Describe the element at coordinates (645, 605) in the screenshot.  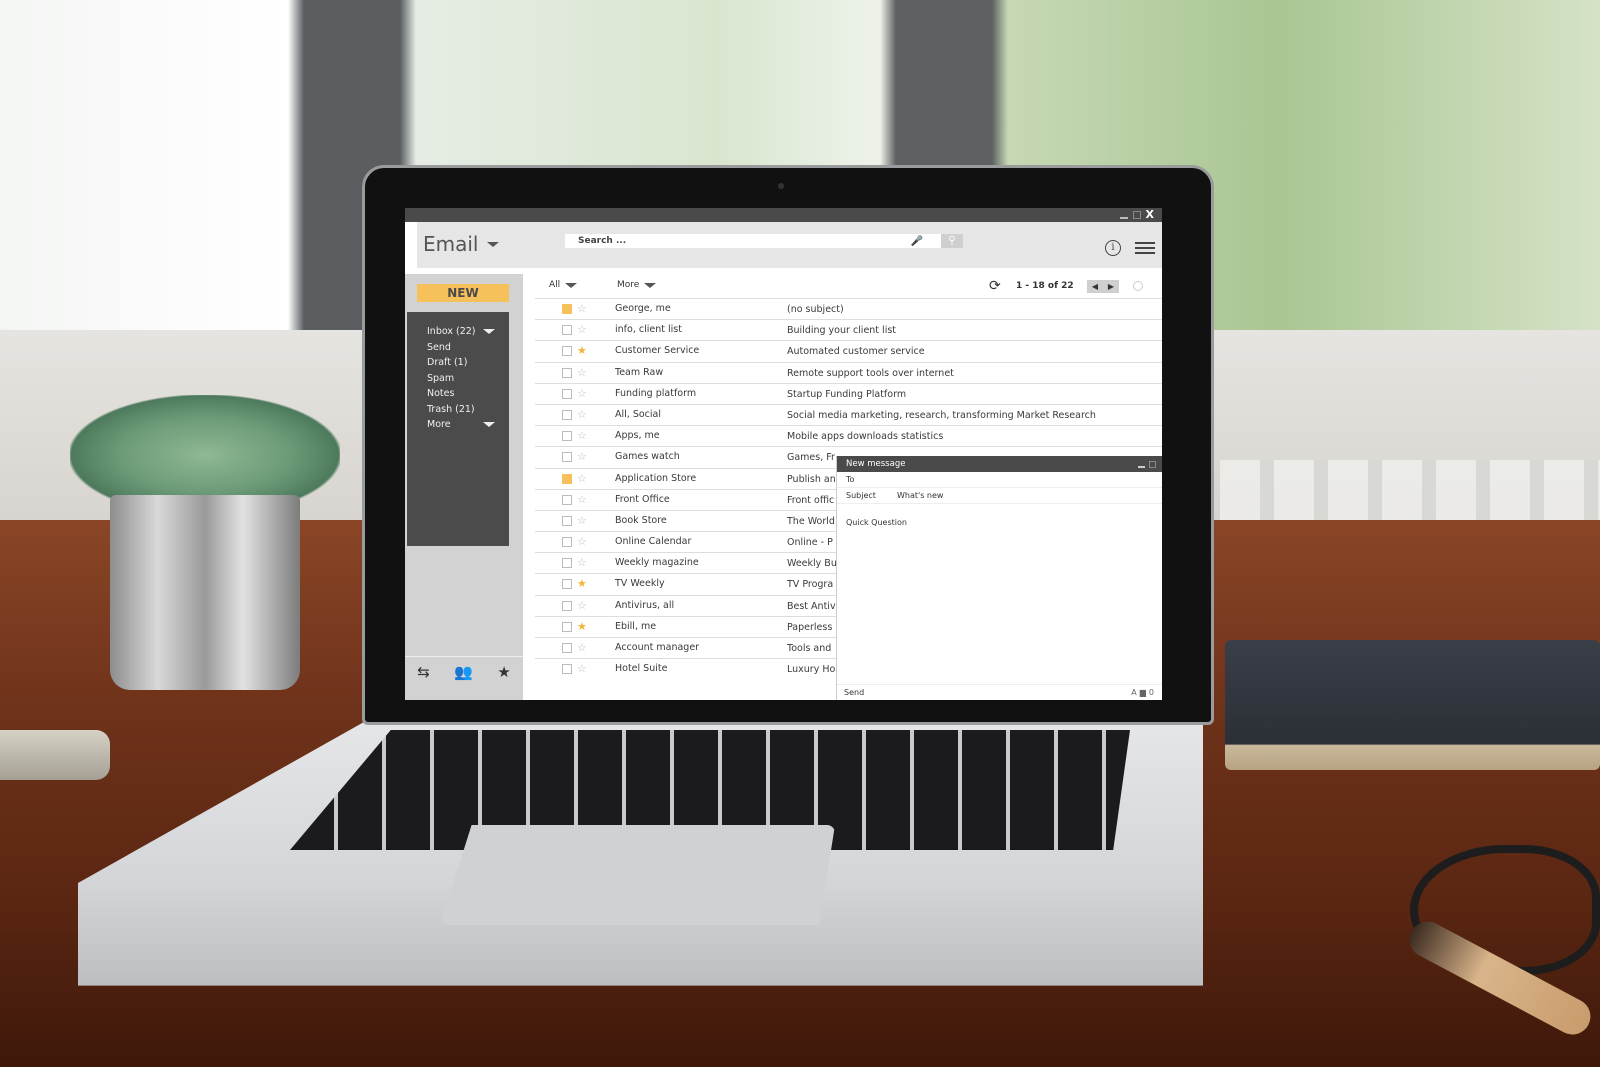
I see `email-sender: Antivirus, all` at that location.